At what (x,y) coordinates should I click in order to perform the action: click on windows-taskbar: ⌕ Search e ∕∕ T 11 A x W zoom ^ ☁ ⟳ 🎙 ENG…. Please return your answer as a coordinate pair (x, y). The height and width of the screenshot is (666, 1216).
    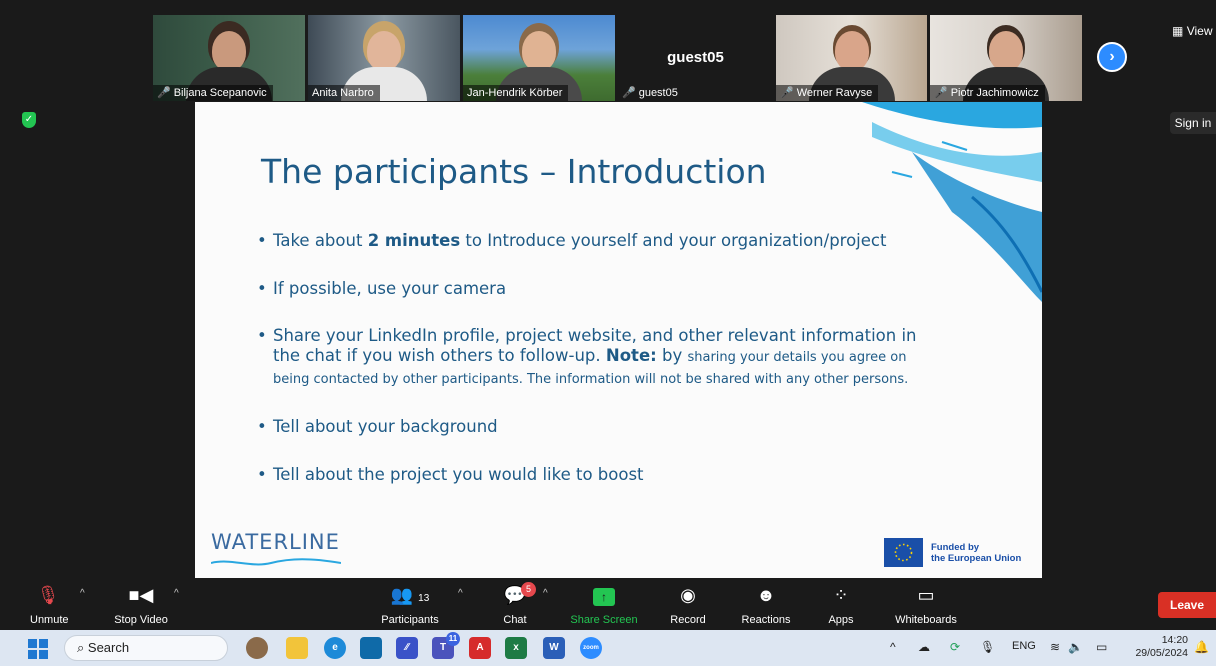
    Looking at the image, I should click on (608, 648).